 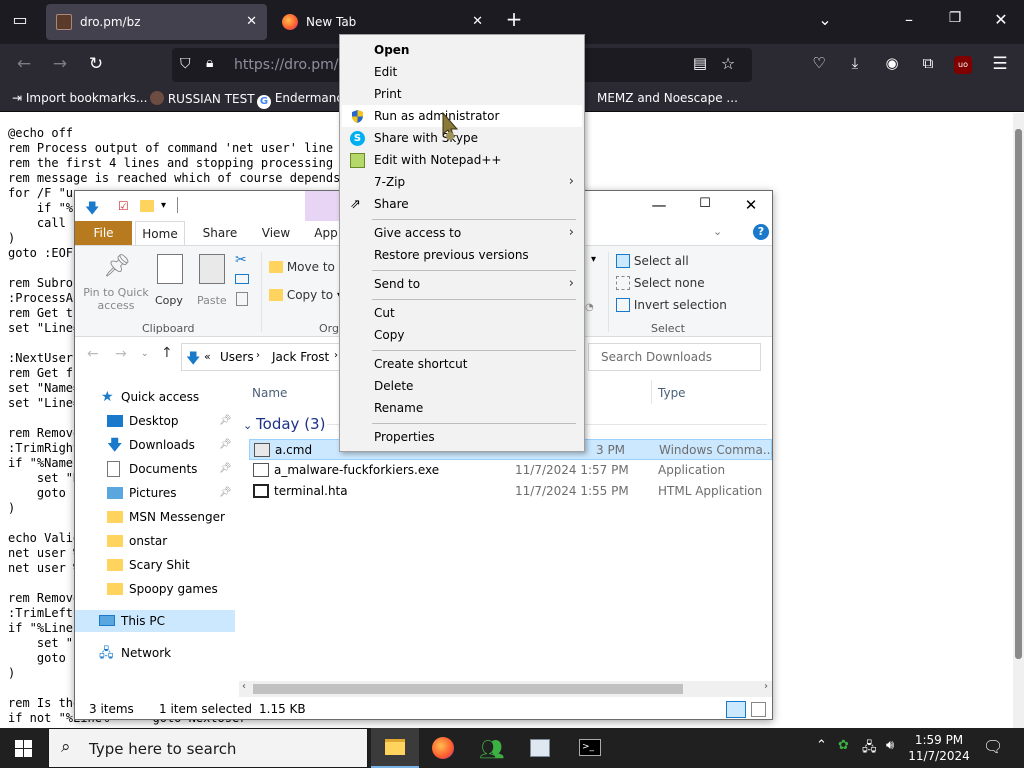 What do you see at coordinates (155, 589) in the screenshot?
I see `nav-spoopy-games: Spoopy games` at bounding box center [155, 589].